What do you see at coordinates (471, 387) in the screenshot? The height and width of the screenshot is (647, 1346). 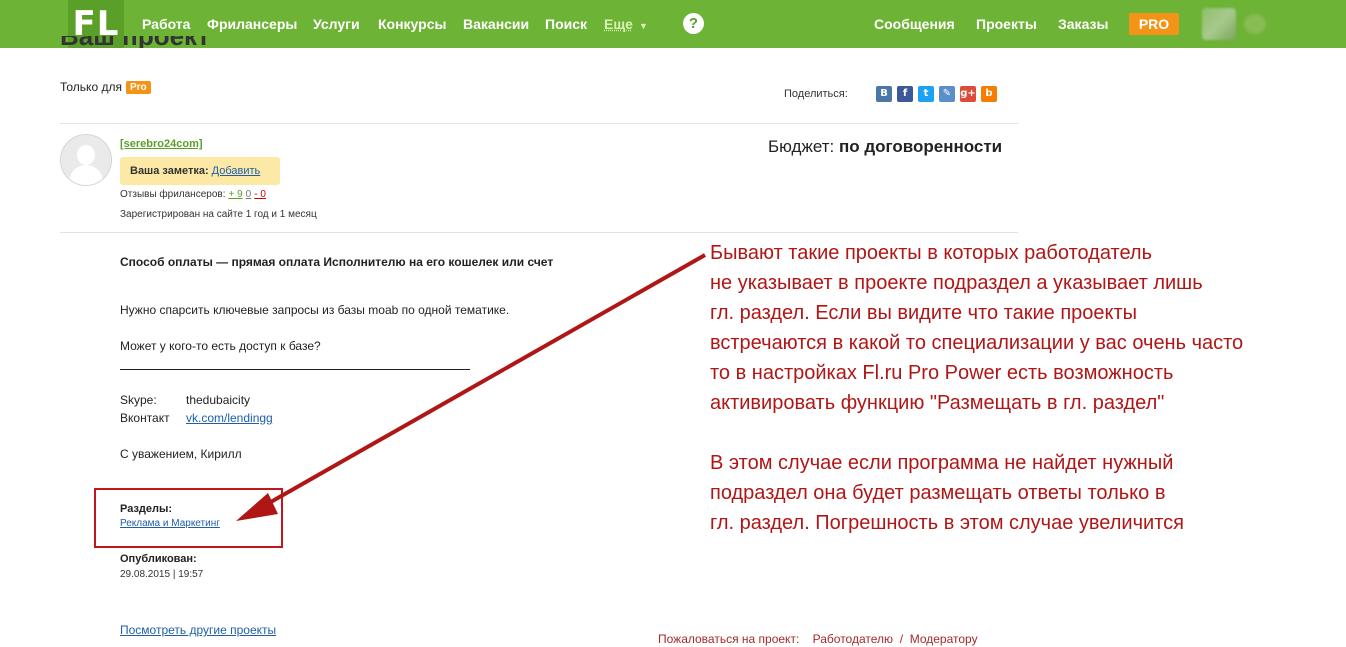 I see `annotation-arrow-icon` at bounding box center [471, 387].